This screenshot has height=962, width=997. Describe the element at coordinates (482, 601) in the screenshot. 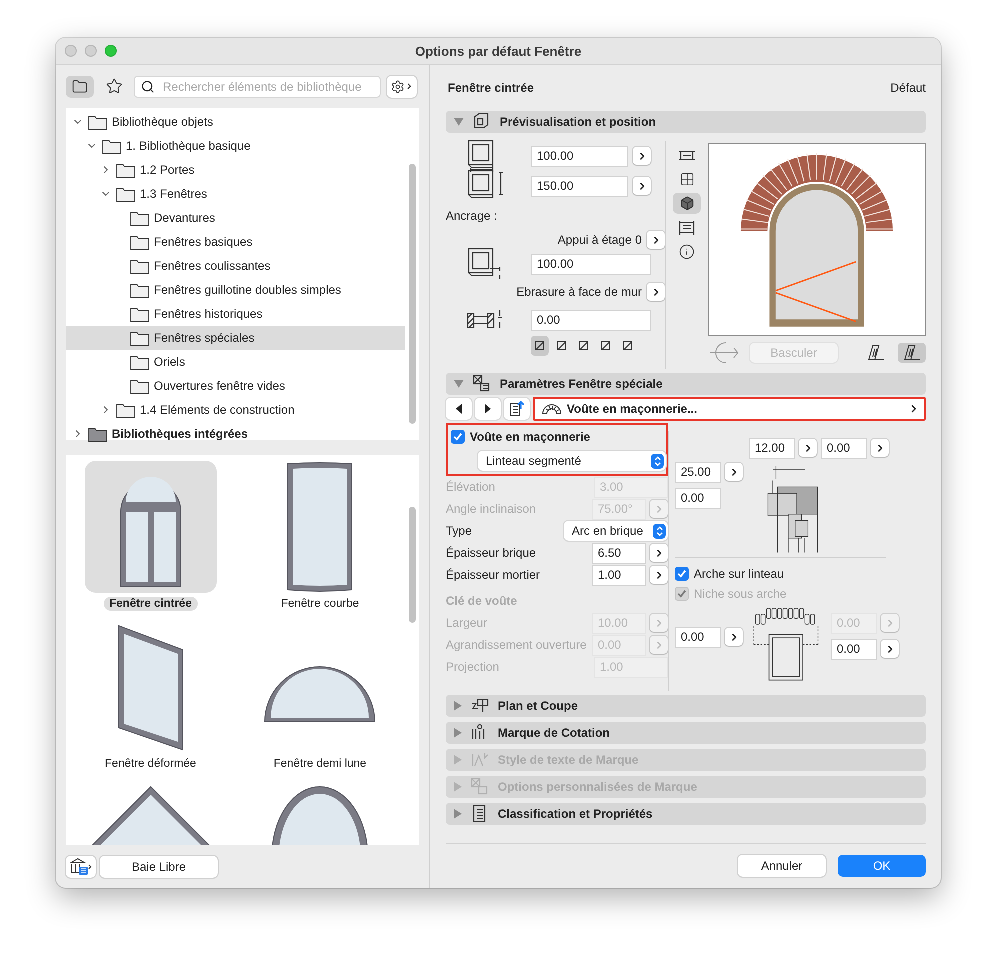

I see `section-label: Clé de voûte` at that location.